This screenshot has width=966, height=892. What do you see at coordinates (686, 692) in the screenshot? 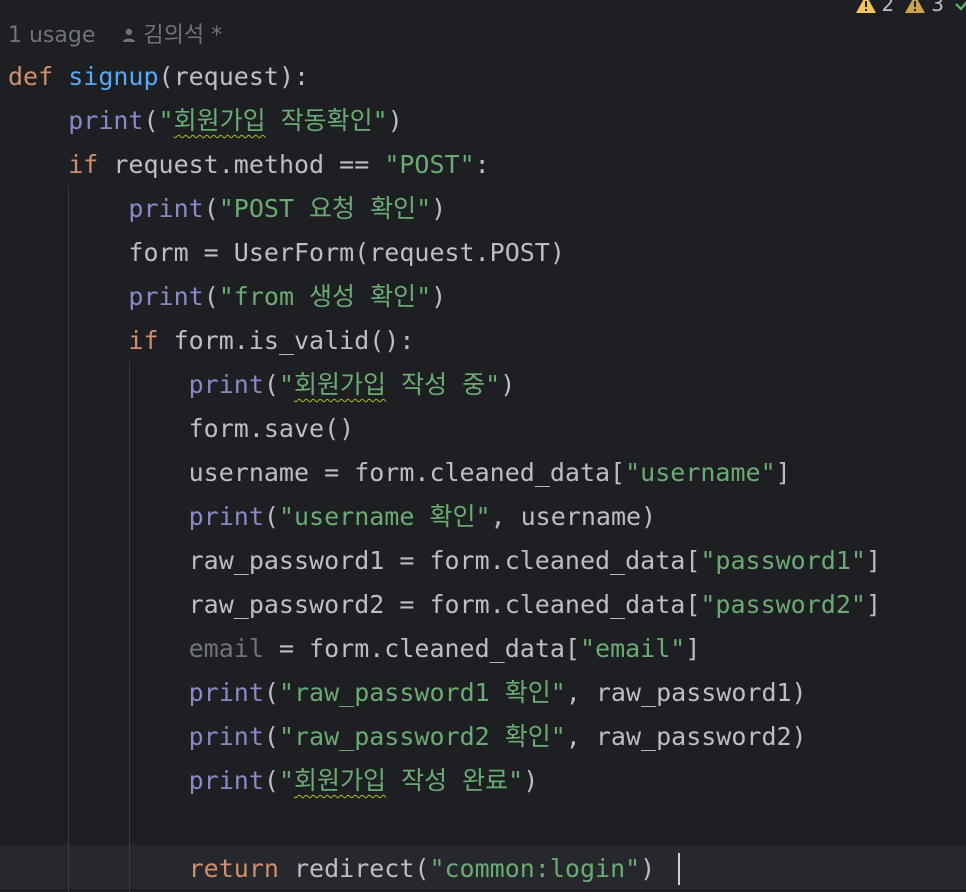
I see `arguments: , raw_password1)` at bounding box center [686, 692].